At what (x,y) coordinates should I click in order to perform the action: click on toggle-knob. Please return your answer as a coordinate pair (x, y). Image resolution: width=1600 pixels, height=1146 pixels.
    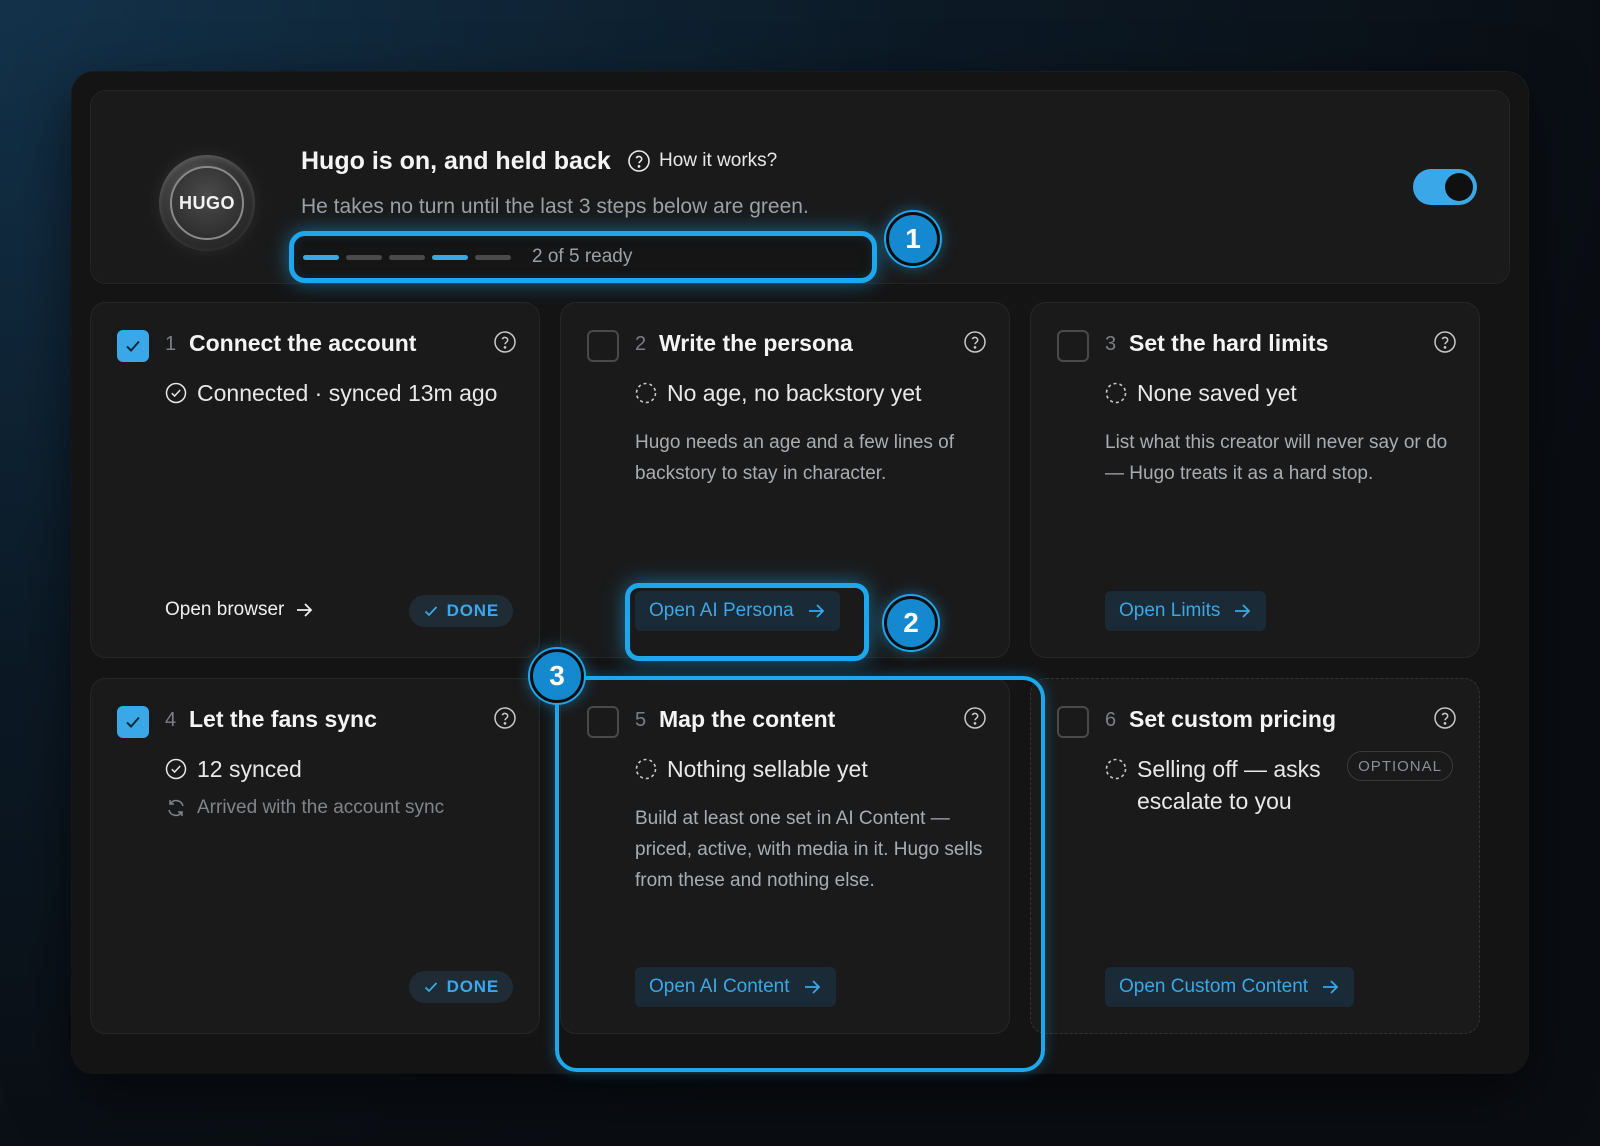
    Looking at the image, I should click on (1459, 187).